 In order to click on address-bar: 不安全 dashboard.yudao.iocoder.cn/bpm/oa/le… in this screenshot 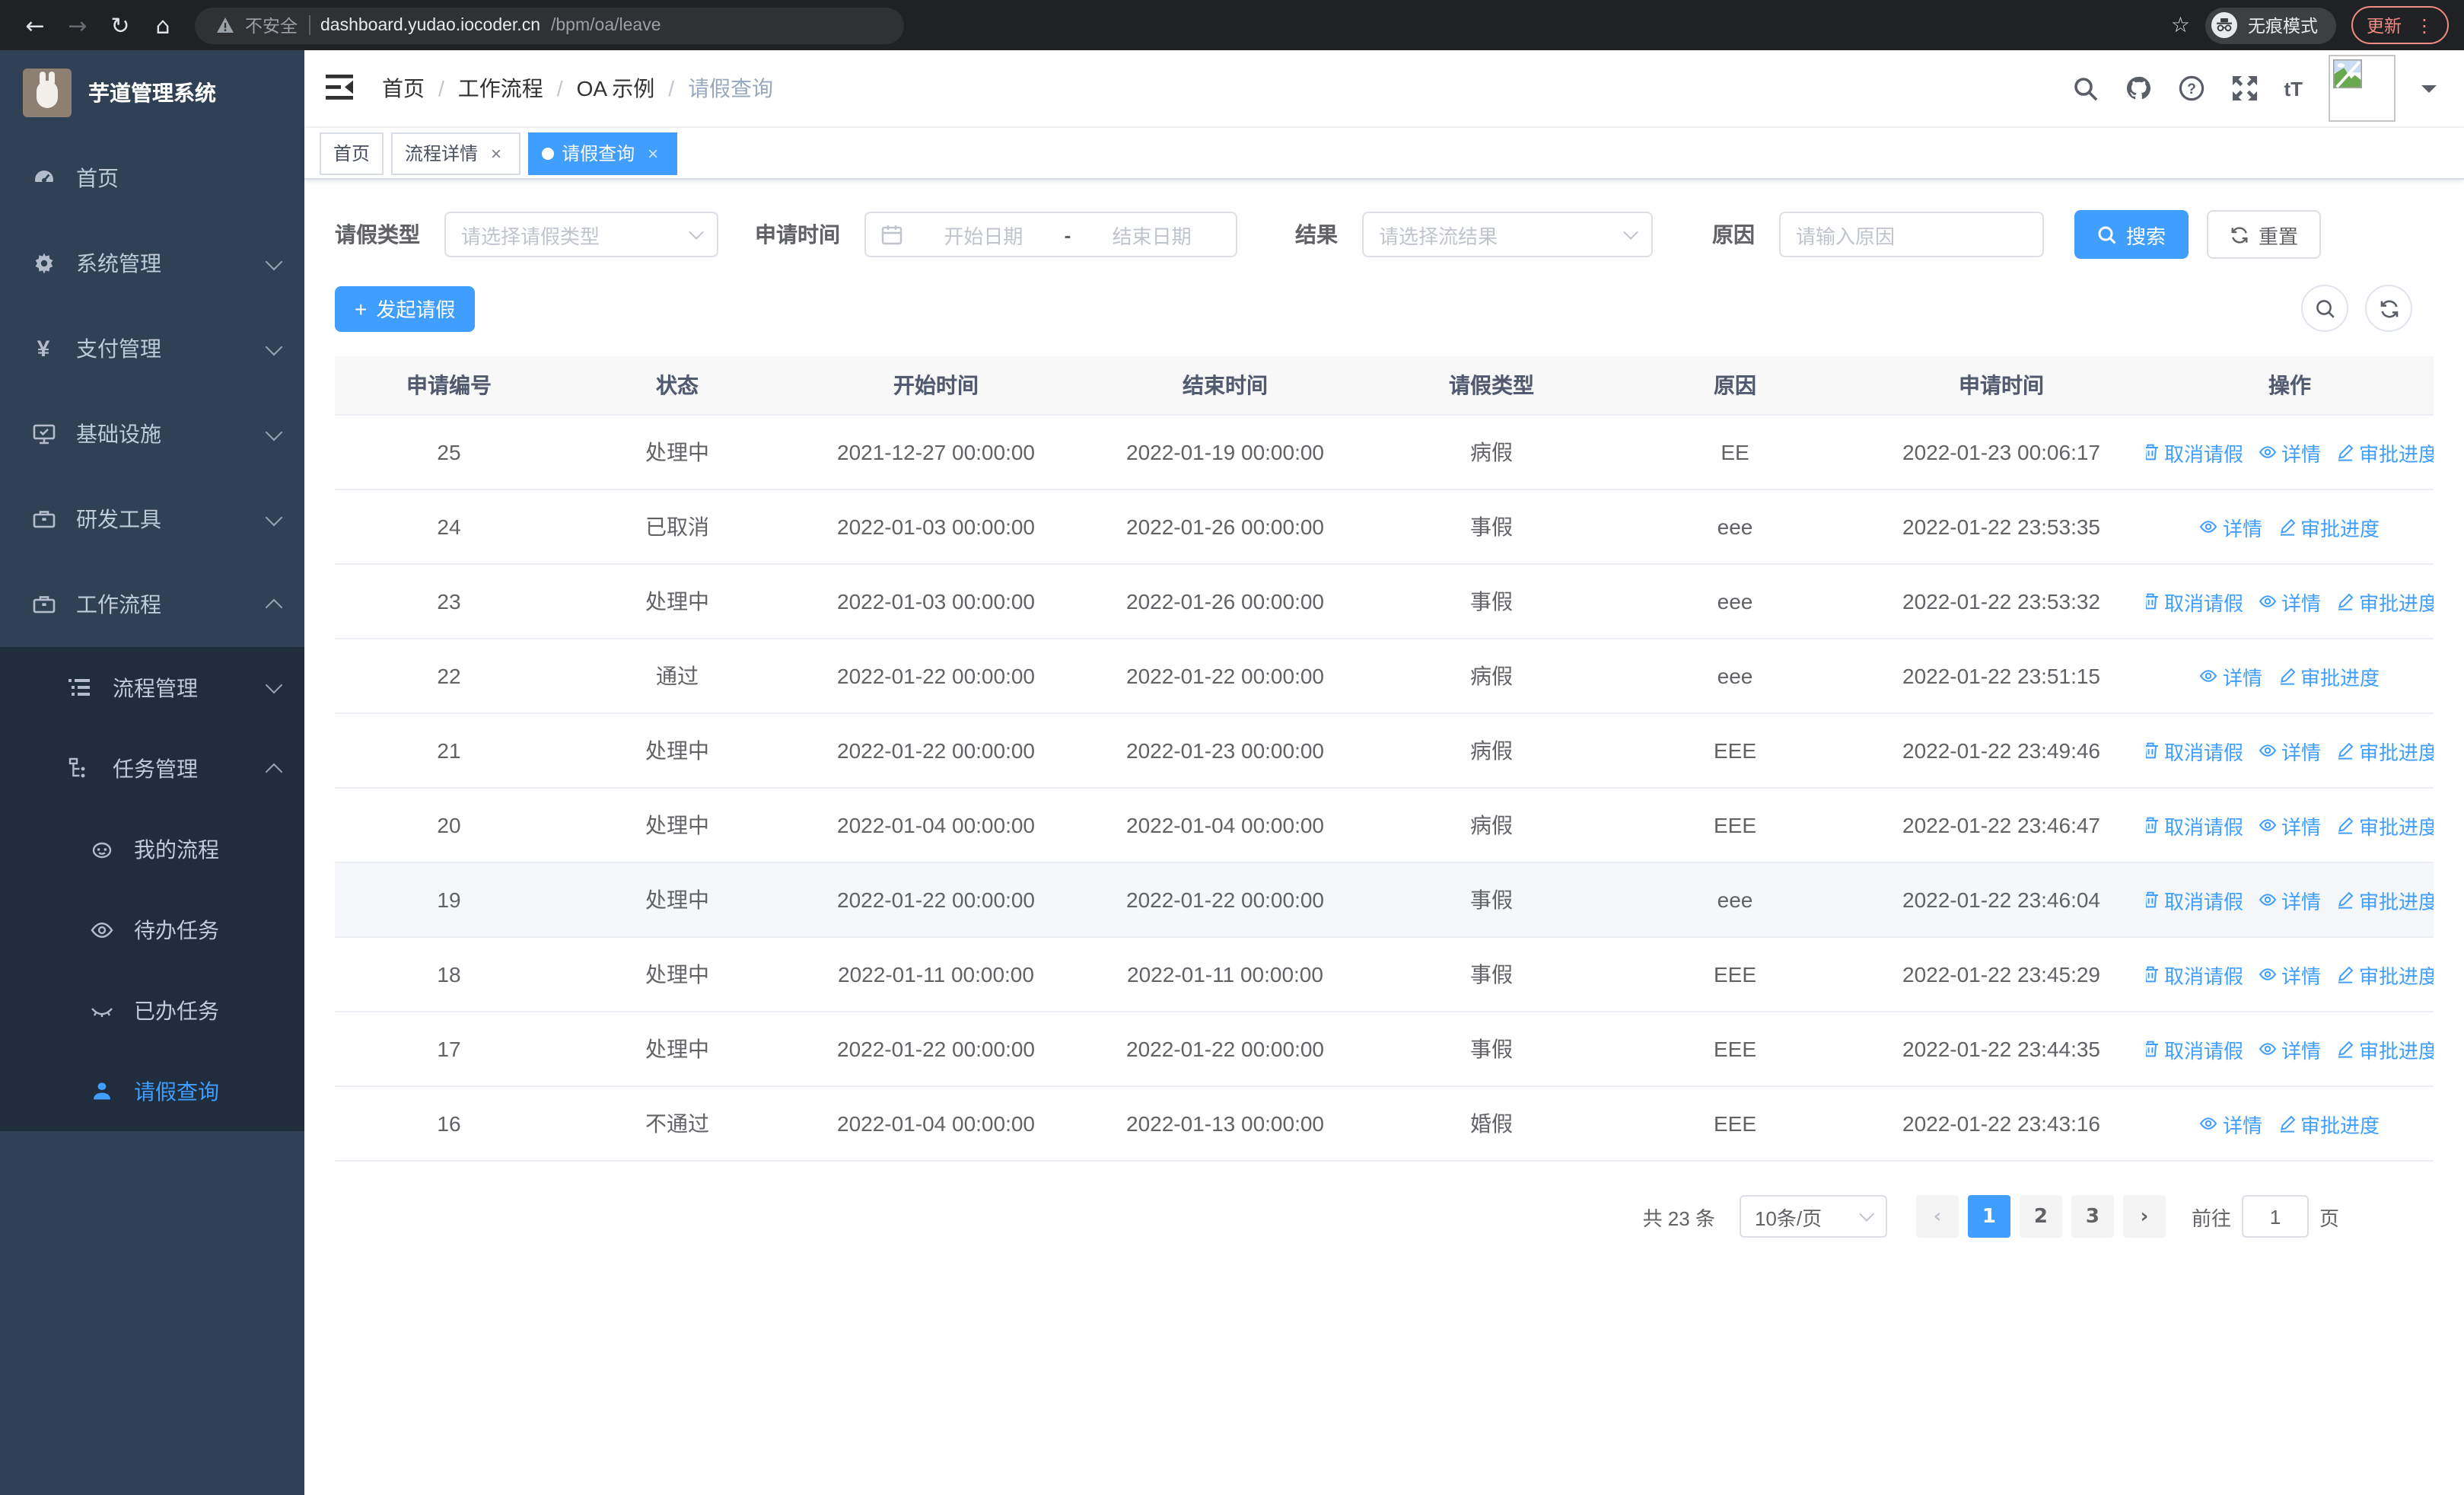, I will do `click(549, 25)`.